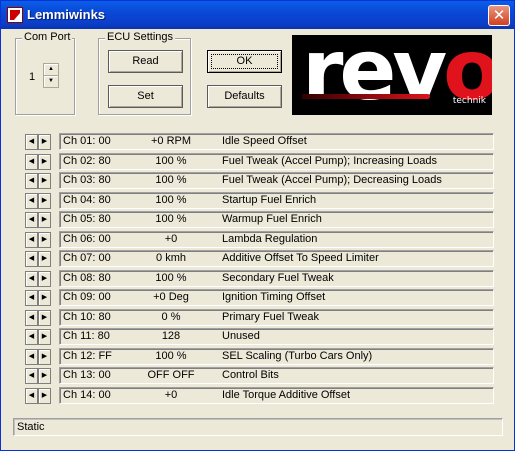  I want to click on channel-id: Ch 01: 00, so click(87, 141).